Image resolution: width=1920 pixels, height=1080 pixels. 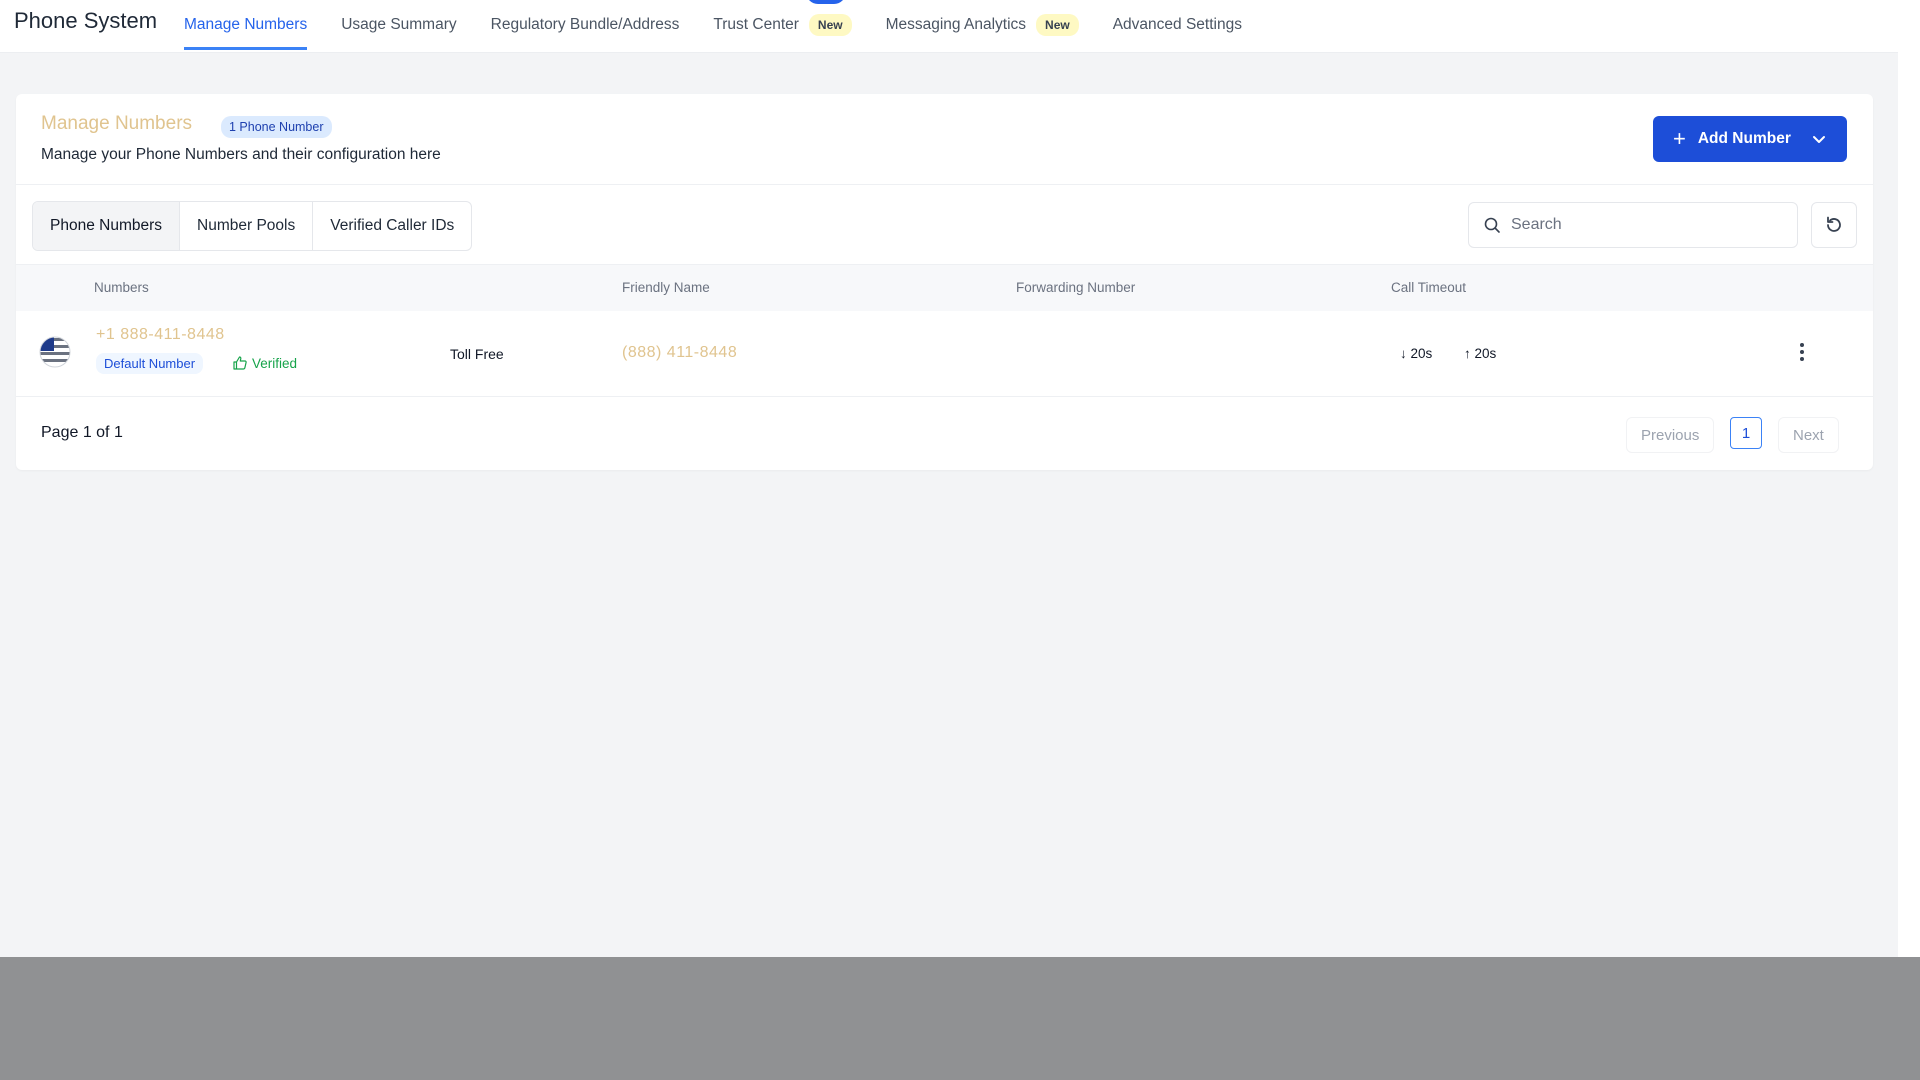 What do you see at coordinates (240, 363) in the screenshot?
I see `thumbs-up-icon` at bounding box center [240, 363].